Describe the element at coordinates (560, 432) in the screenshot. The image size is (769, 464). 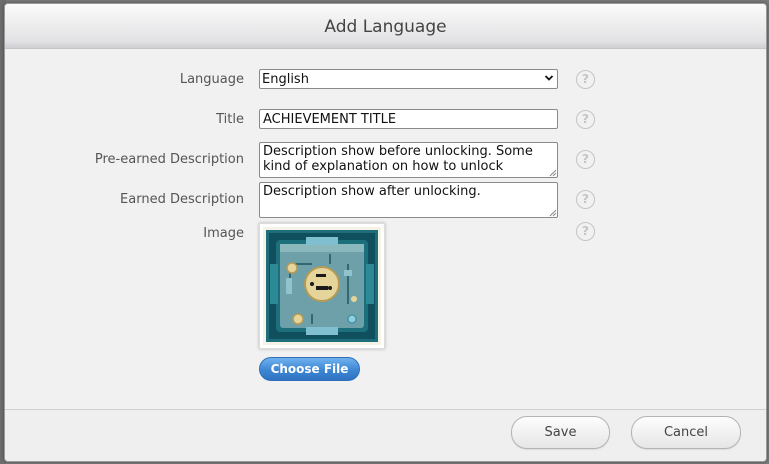
I see `save-button: Save` at that location.